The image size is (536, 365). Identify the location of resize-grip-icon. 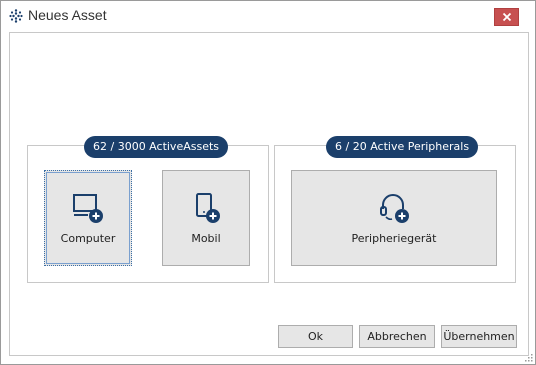
(528, 357).